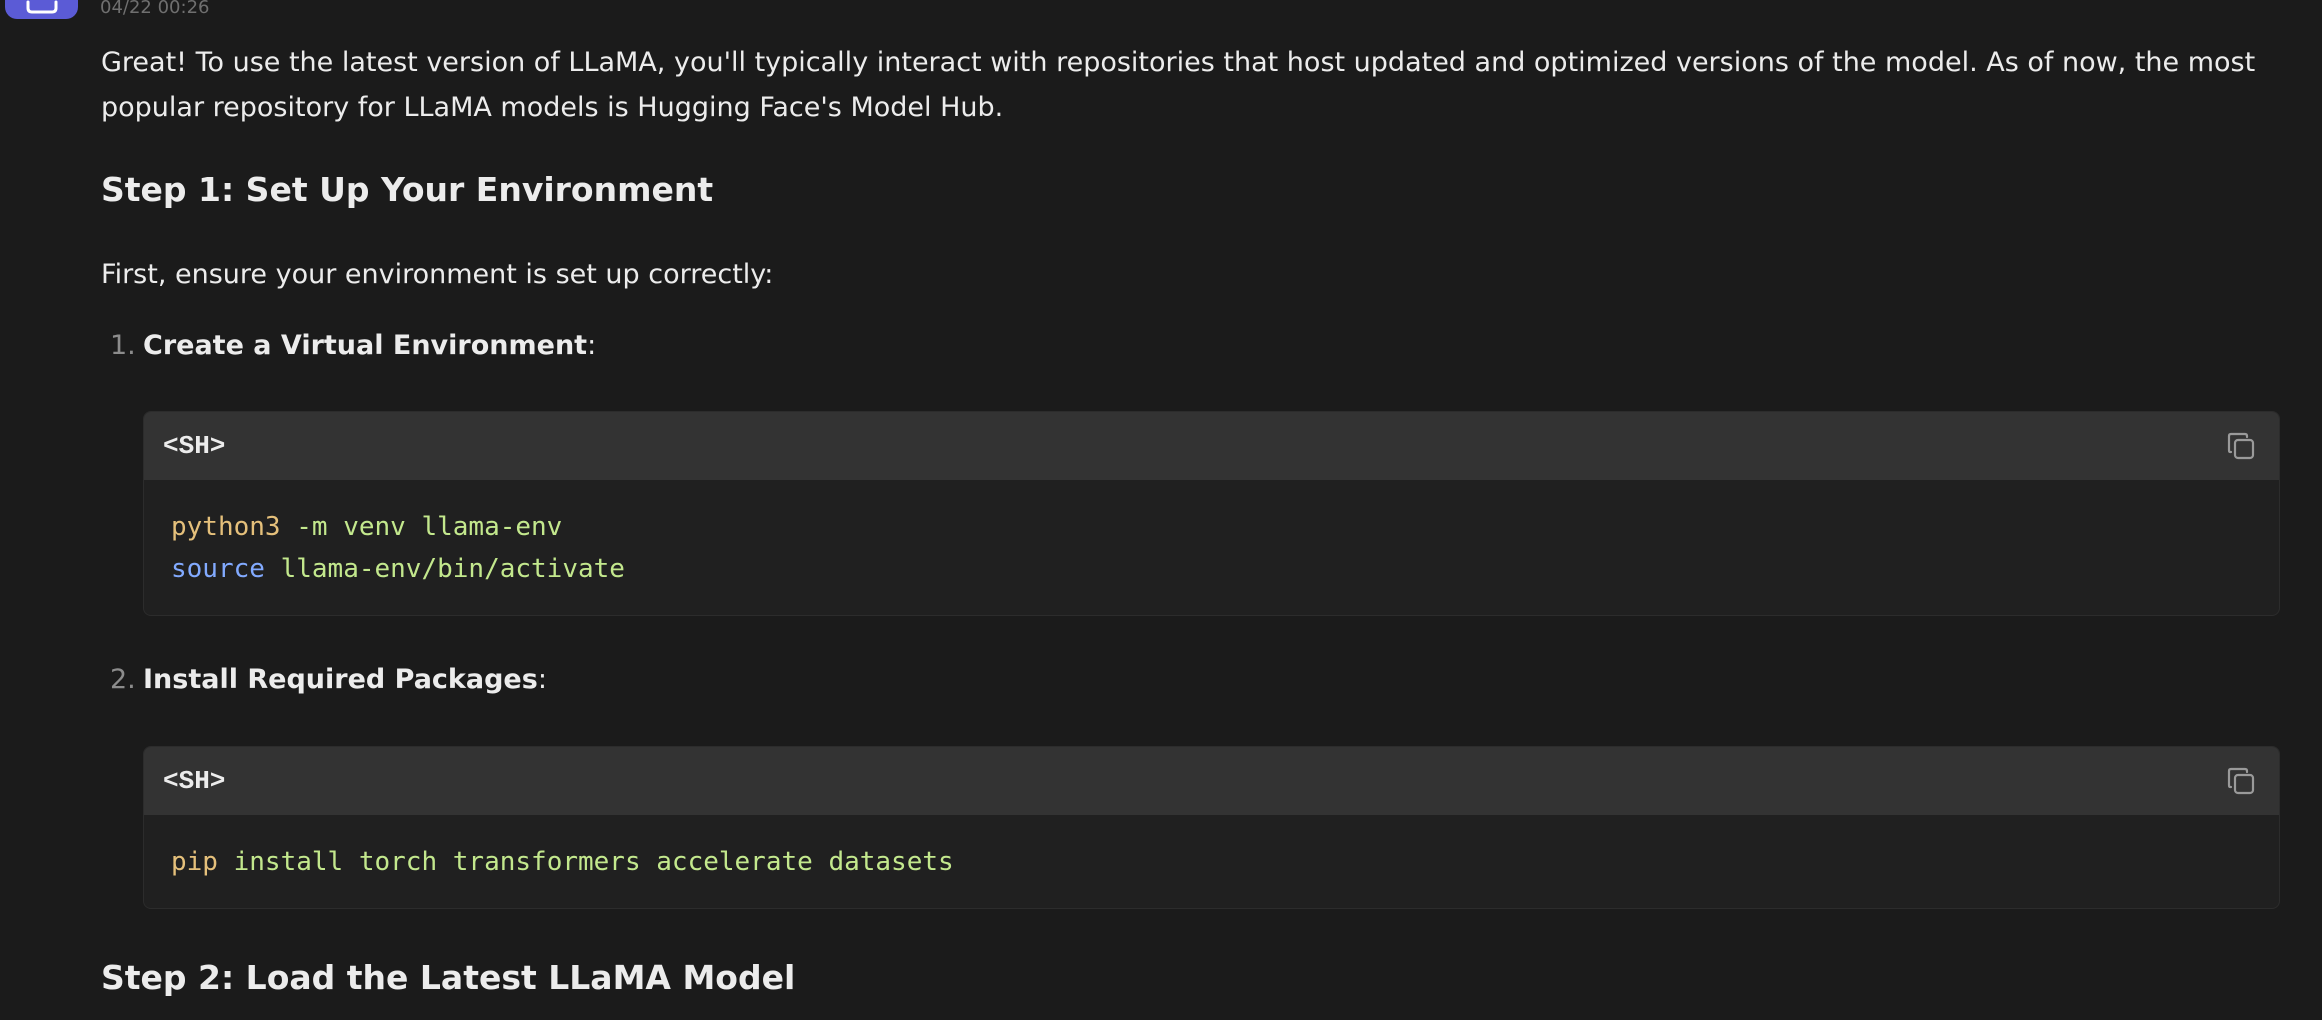 The image size is (2322, 1020). What do you see at coordinates (155, 9) in the screenshot?
I see `message-timestamp: 04/22 00:26` at bounding box center [155, 9].